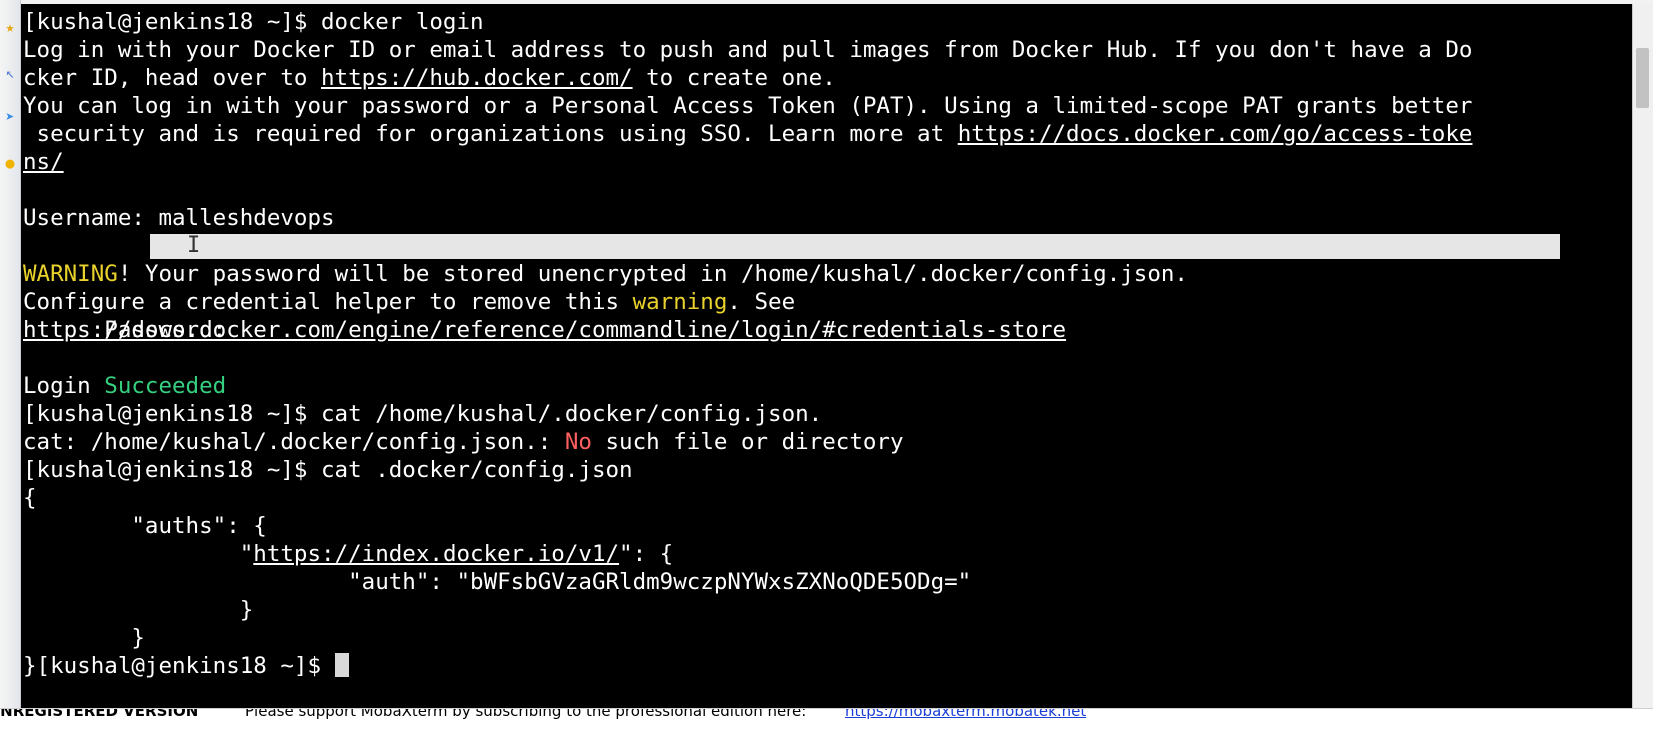  Describe the element at coordinates (855, 246) in the screenshot. I see `selection-highlight` at that location.